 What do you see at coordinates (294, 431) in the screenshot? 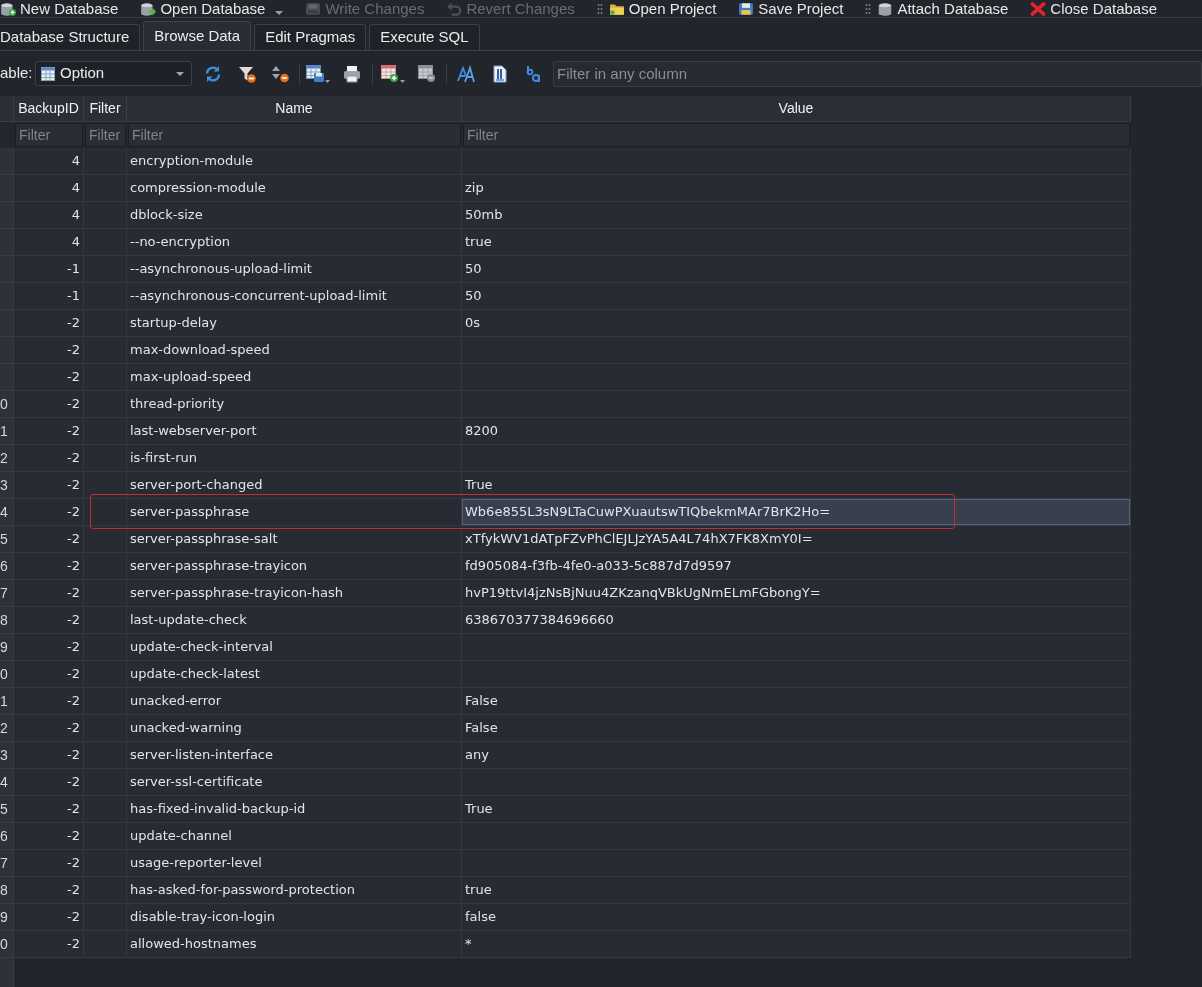
I see `table-cell: last-webserver-port` at bounding box center [294, 431].